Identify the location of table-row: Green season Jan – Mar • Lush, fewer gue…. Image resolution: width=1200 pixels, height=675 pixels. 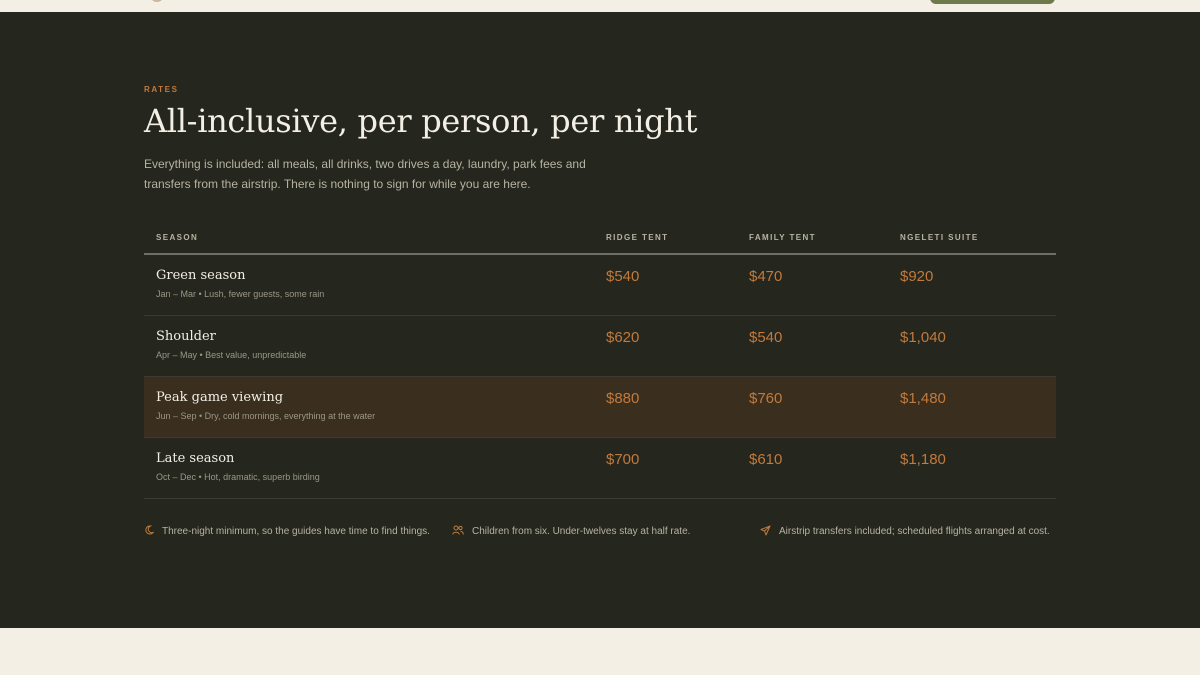
(600, 285).